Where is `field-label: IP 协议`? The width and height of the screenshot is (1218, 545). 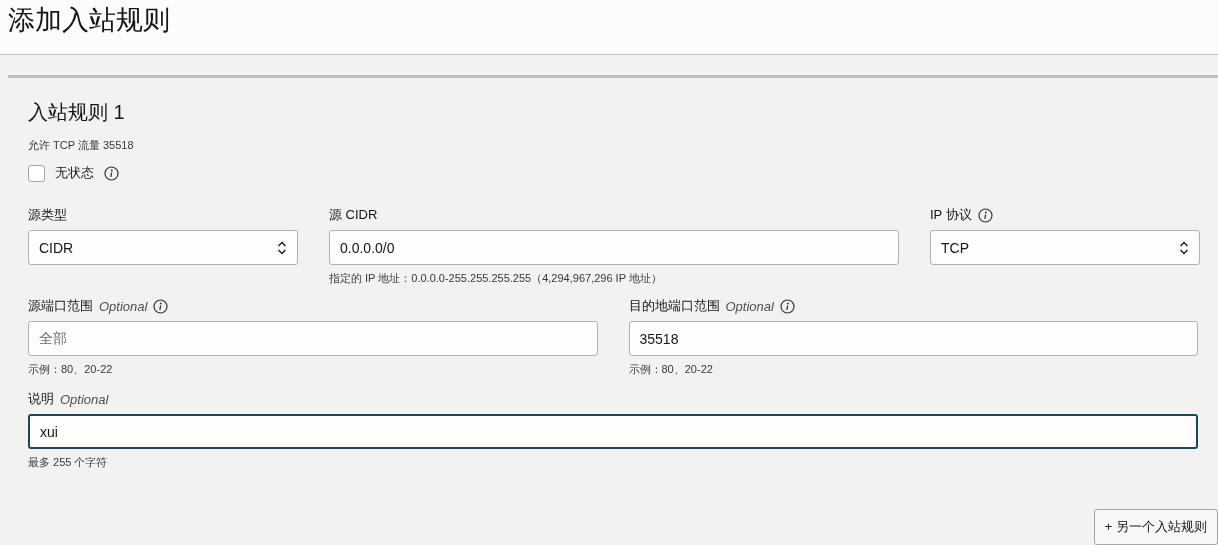 field-label: IP 协议 is located at coordinates (951, 215).